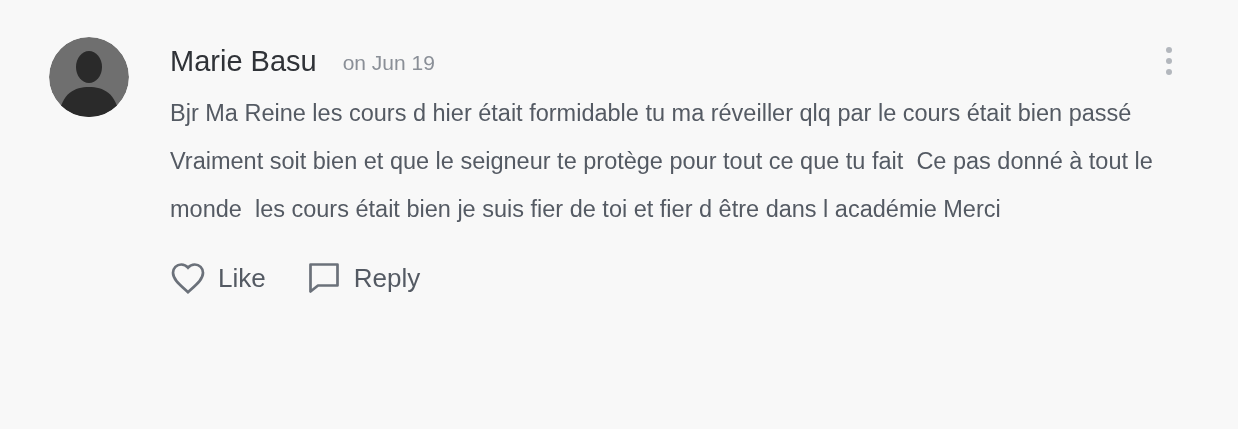 Image resolution: width=1238 pixels, height=429 pixels. Describe the element at coordinates (651, 113) in the screenshot. I see `comment-text: Bjr Ma Reine les cours d hier était formidable tu ma réveiller qlq par le cours était bien passé` at that location.